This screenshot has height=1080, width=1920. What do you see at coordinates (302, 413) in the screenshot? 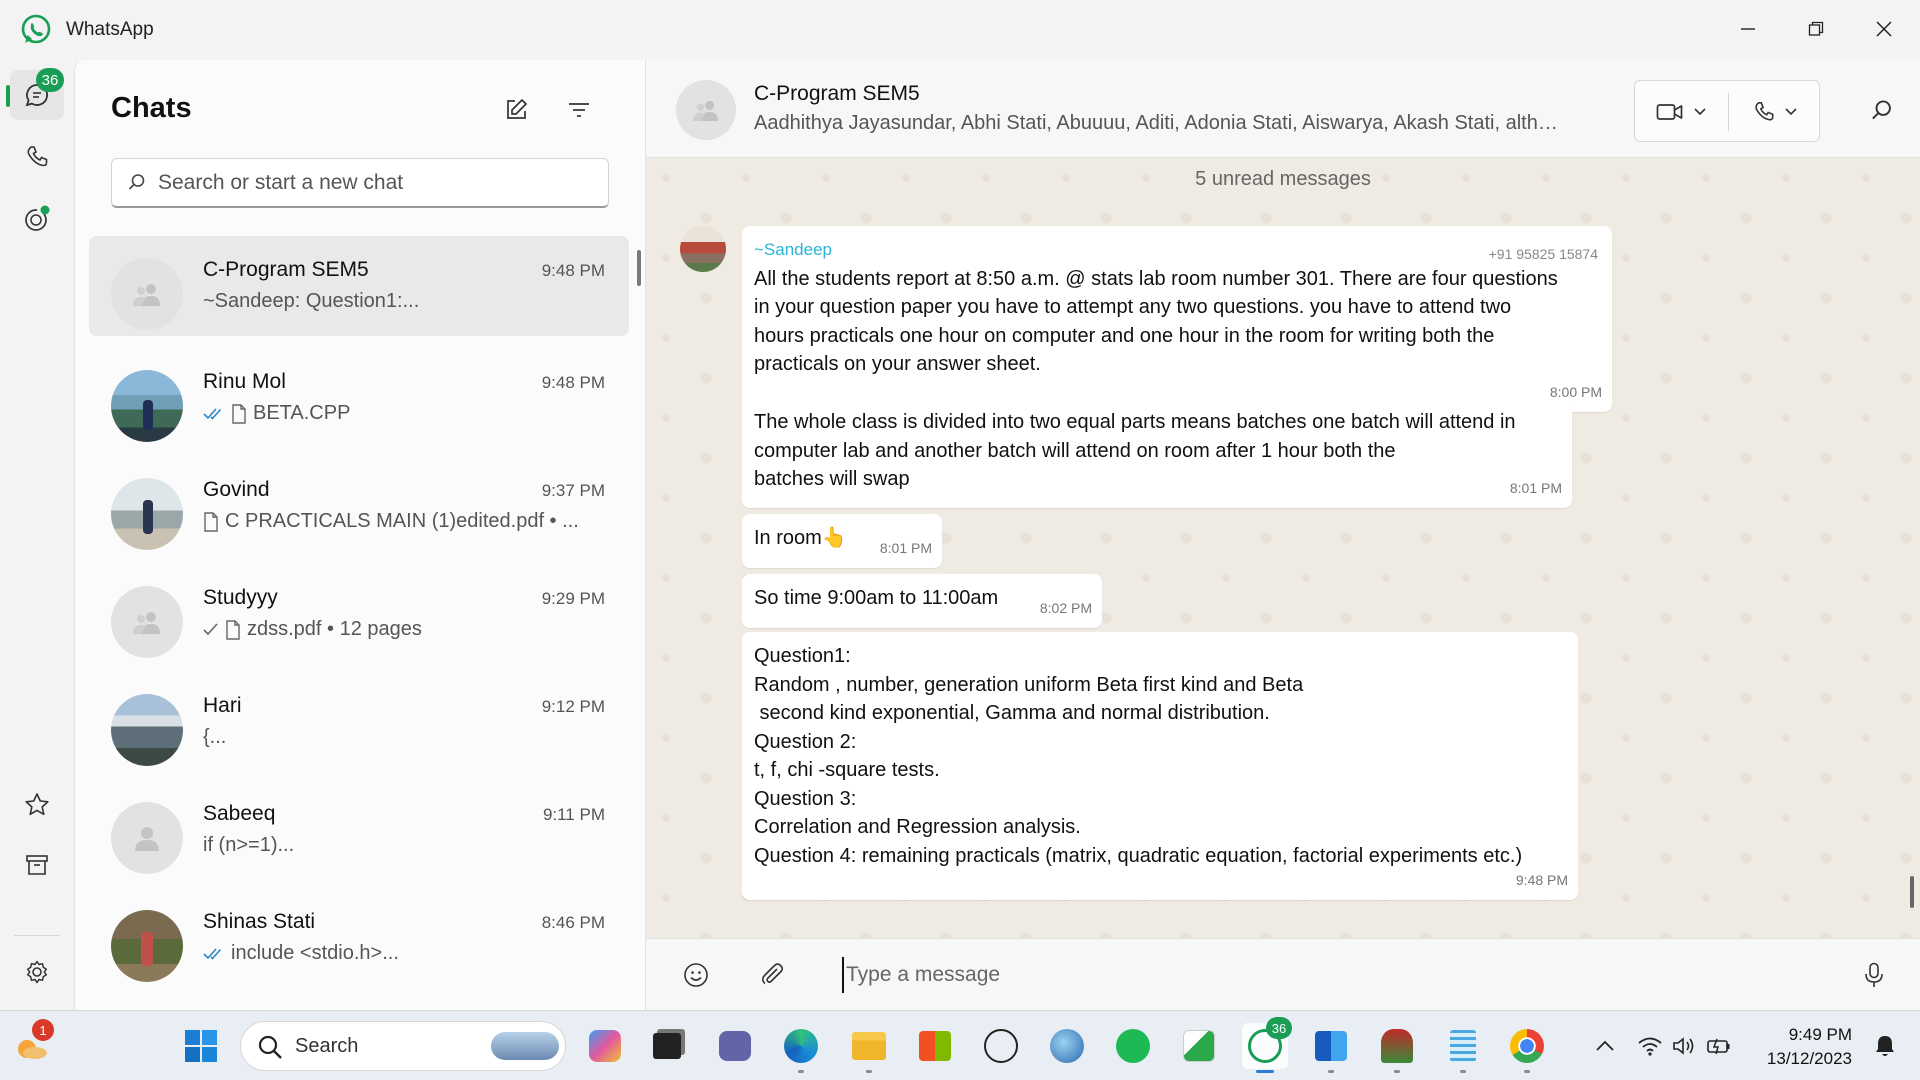
I see `chat-preview-text: BETA.CPP` at bounding box center [302, 413].